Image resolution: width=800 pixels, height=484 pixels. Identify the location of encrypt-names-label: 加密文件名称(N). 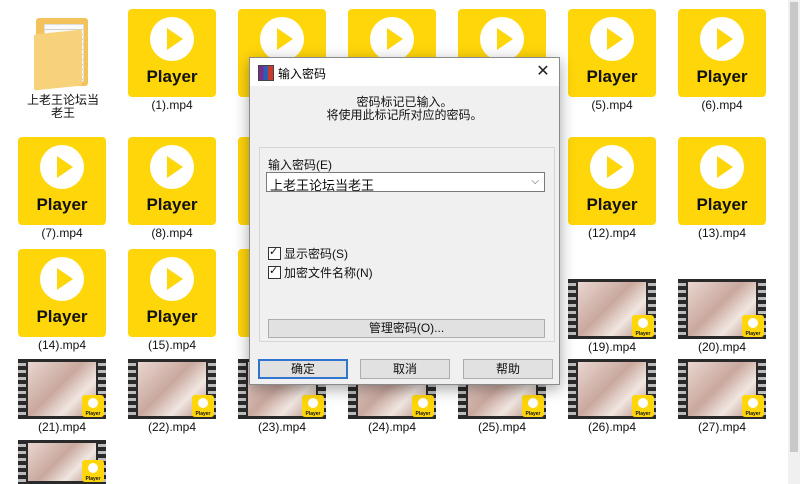
(328, 273).